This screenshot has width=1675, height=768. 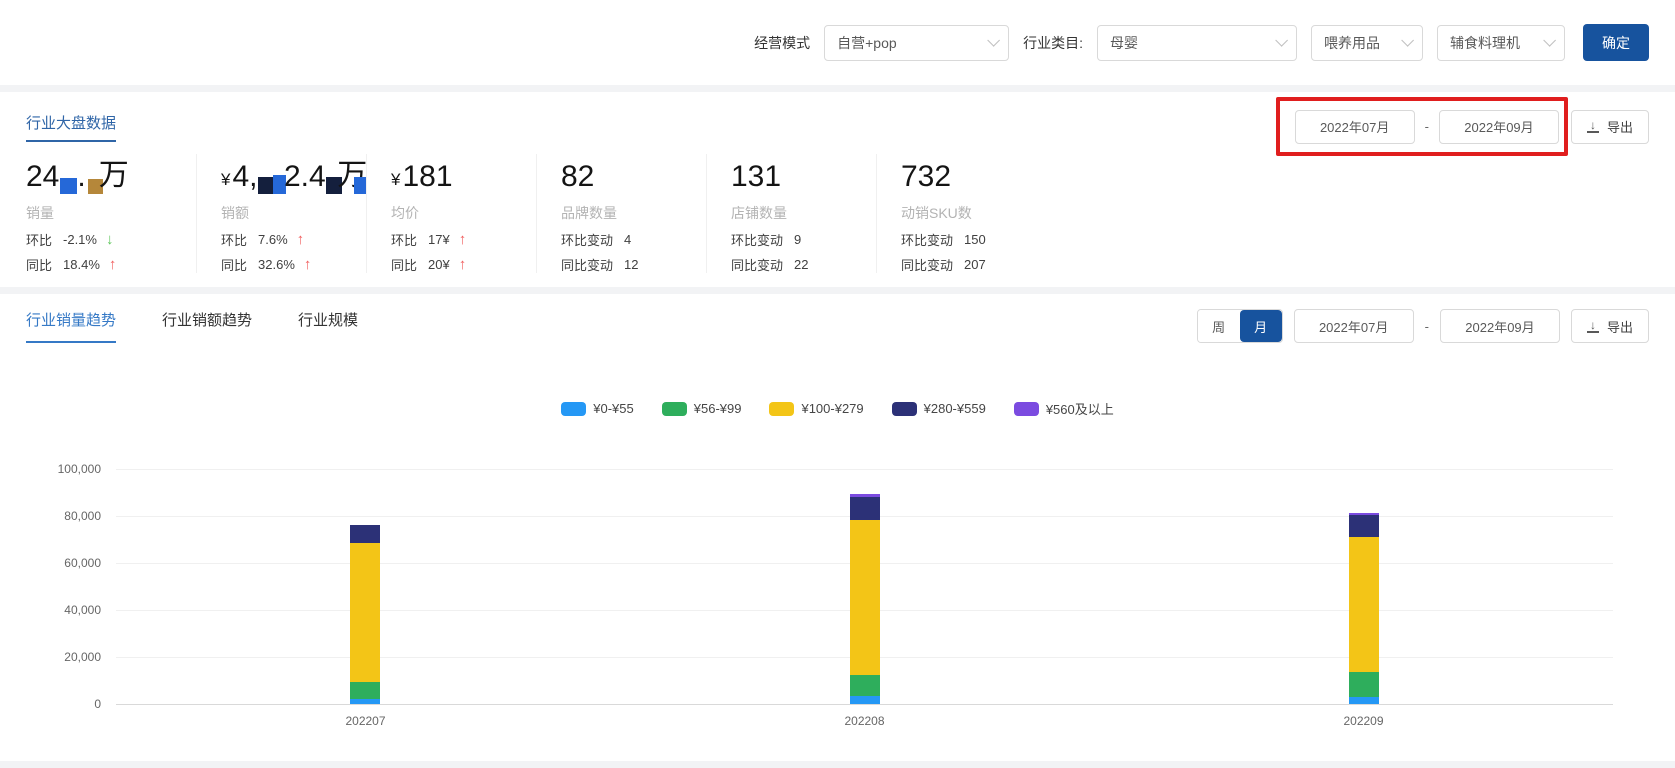 What do you see at coordinates (1124, 42) in the screenshot?
I see `category-level1-value: 母婴` at bounding box center [1124, 42].